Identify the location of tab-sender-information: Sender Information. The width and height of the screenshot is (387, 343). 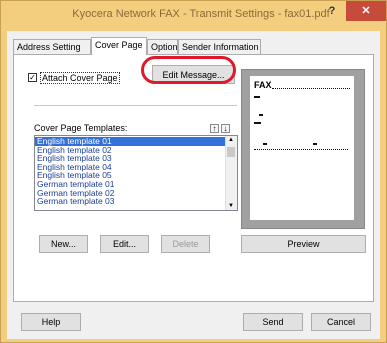
(219, 46).